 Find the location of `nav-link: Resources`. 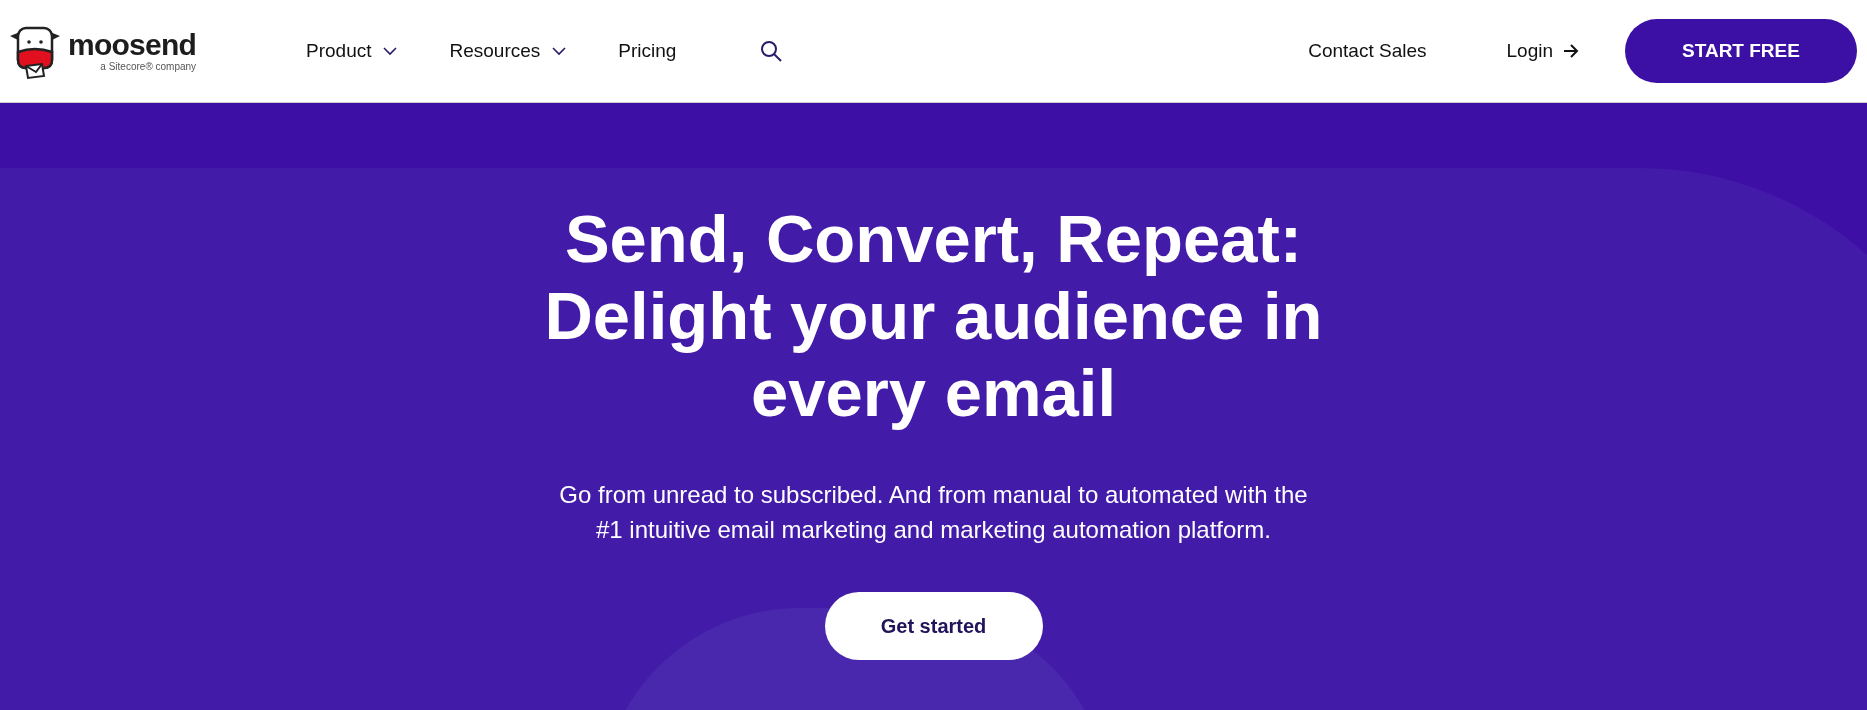

nav-link: Resources is located at coordinates (508, 51).